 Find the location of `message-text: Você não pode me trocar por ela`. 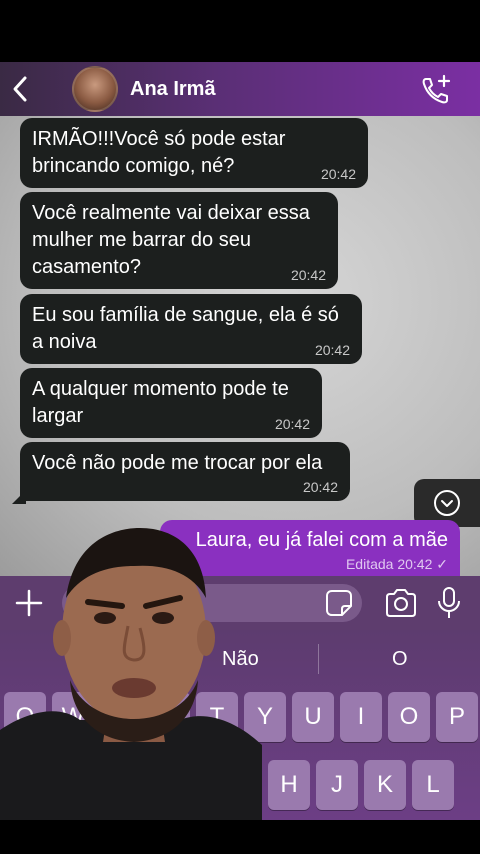

message-text: Você não pode me trocar por ela is located at coordinates (177, 463).